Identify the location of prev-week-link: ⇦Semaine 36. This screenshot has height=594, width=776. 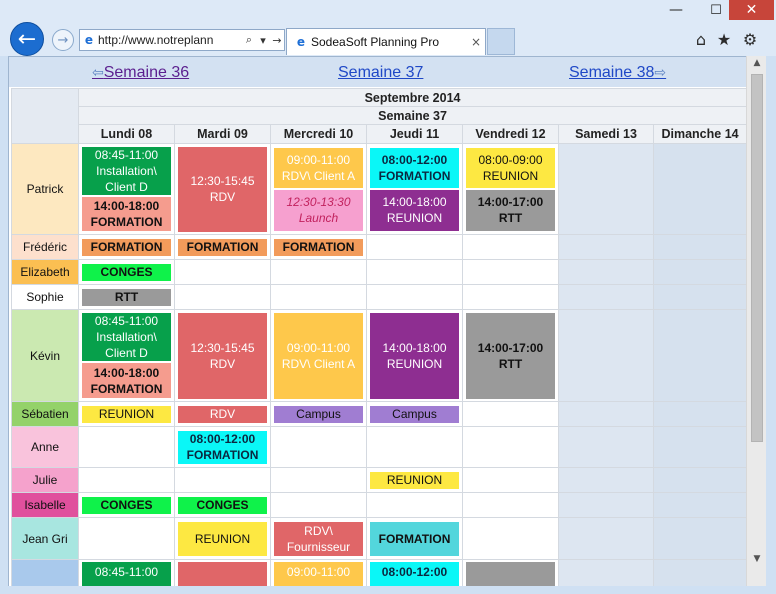
(140, 73).